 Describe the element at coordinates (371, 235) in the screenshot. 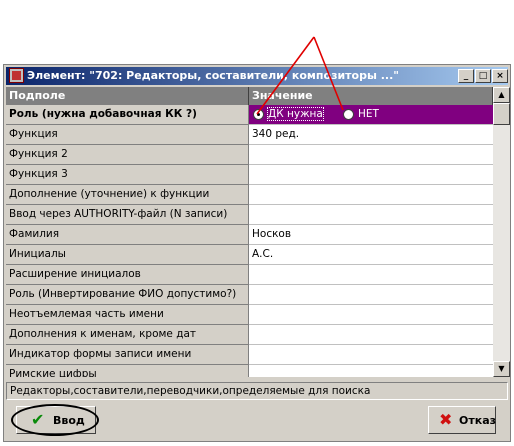

I see `value-cell: Носков` at that location.